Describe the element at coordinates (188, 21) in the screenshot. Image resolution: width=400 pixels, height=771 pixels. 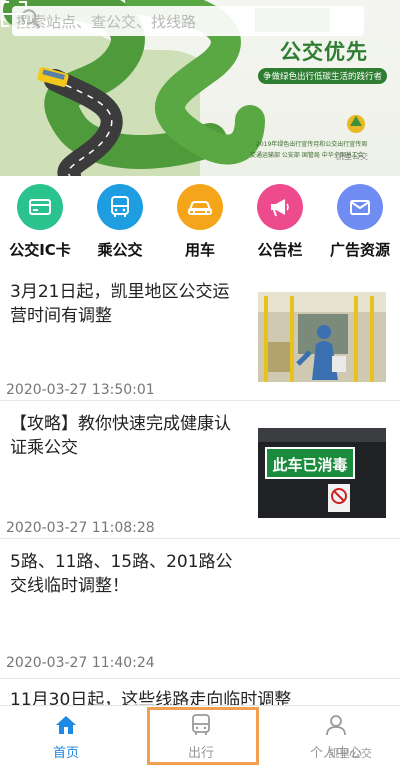
I see `search-bar: 搜索站点、查公交、找线路` at that location.